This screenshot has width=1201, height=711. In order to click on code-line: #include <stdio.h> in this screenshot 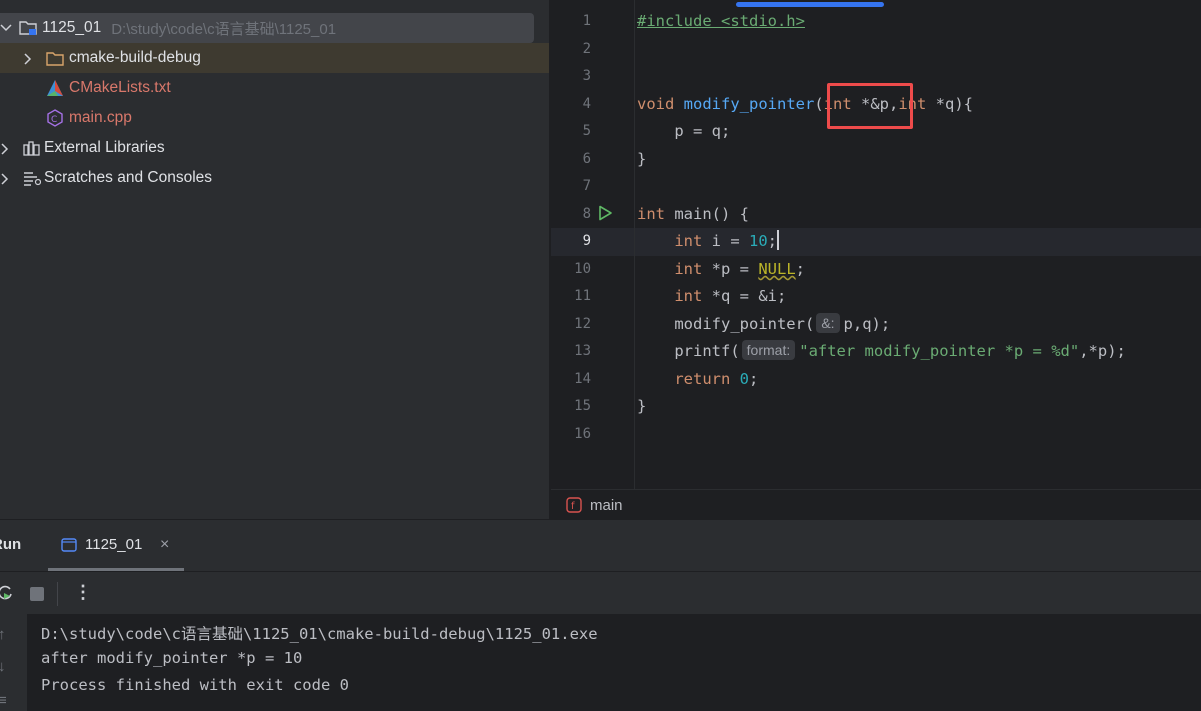, I will do `click(721, 21)`.